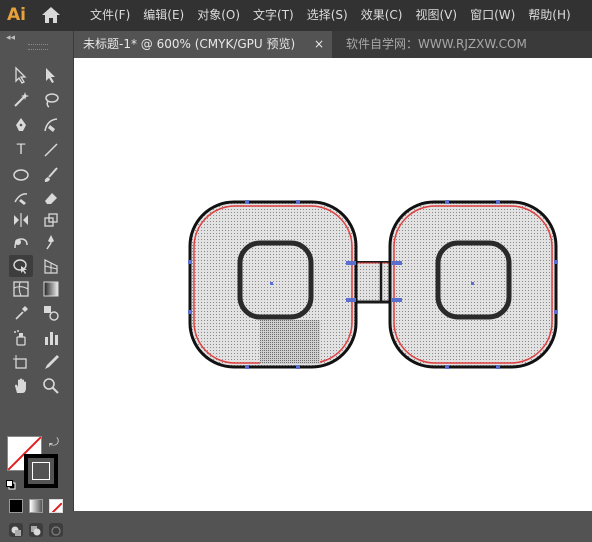  I want to click on eraser-tool-icon, so click(51, 198).